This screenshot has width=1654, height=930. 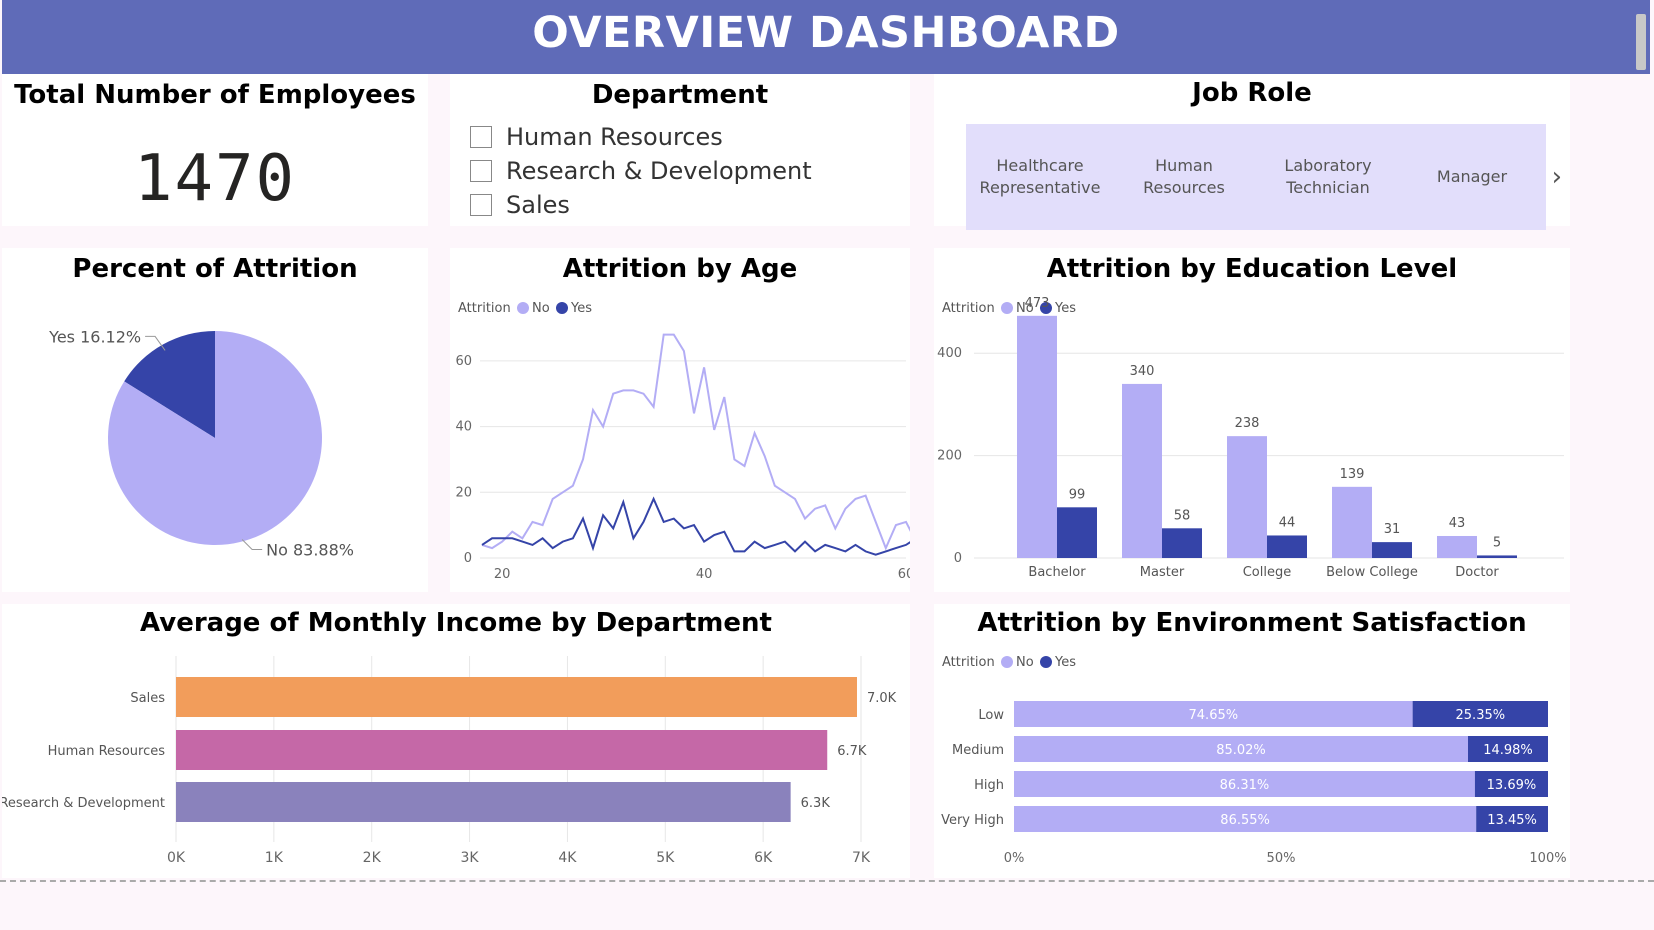 What do you see at coordinates (1287, 522) in the screenshot?
I see `data-label: 44` at bounding box center [1287, 522].